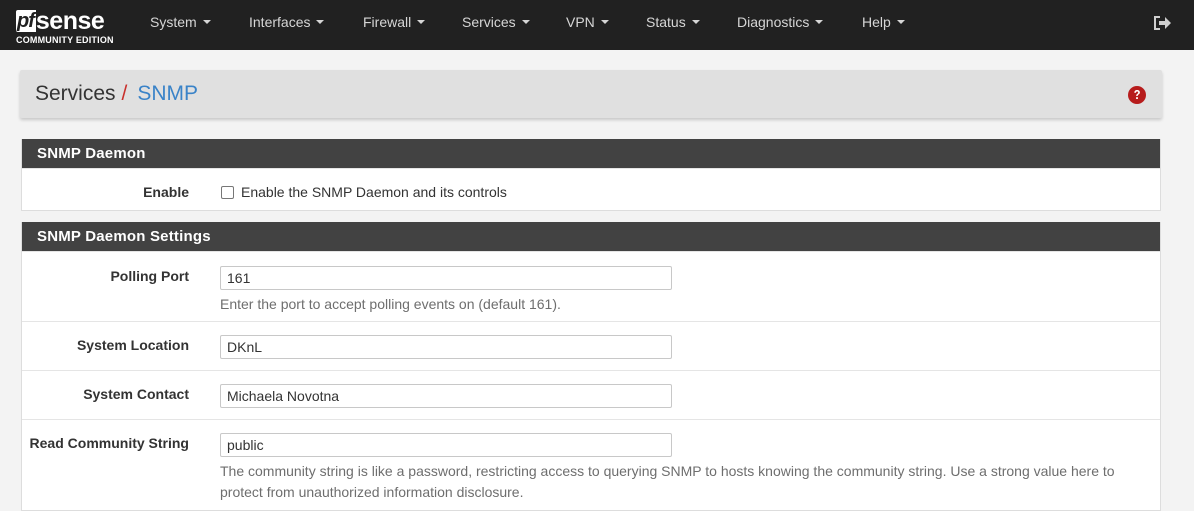 The height and width of the screenshot is (511, 1194). I want to click on nav-firewall: Firewall, so click(394, 25).